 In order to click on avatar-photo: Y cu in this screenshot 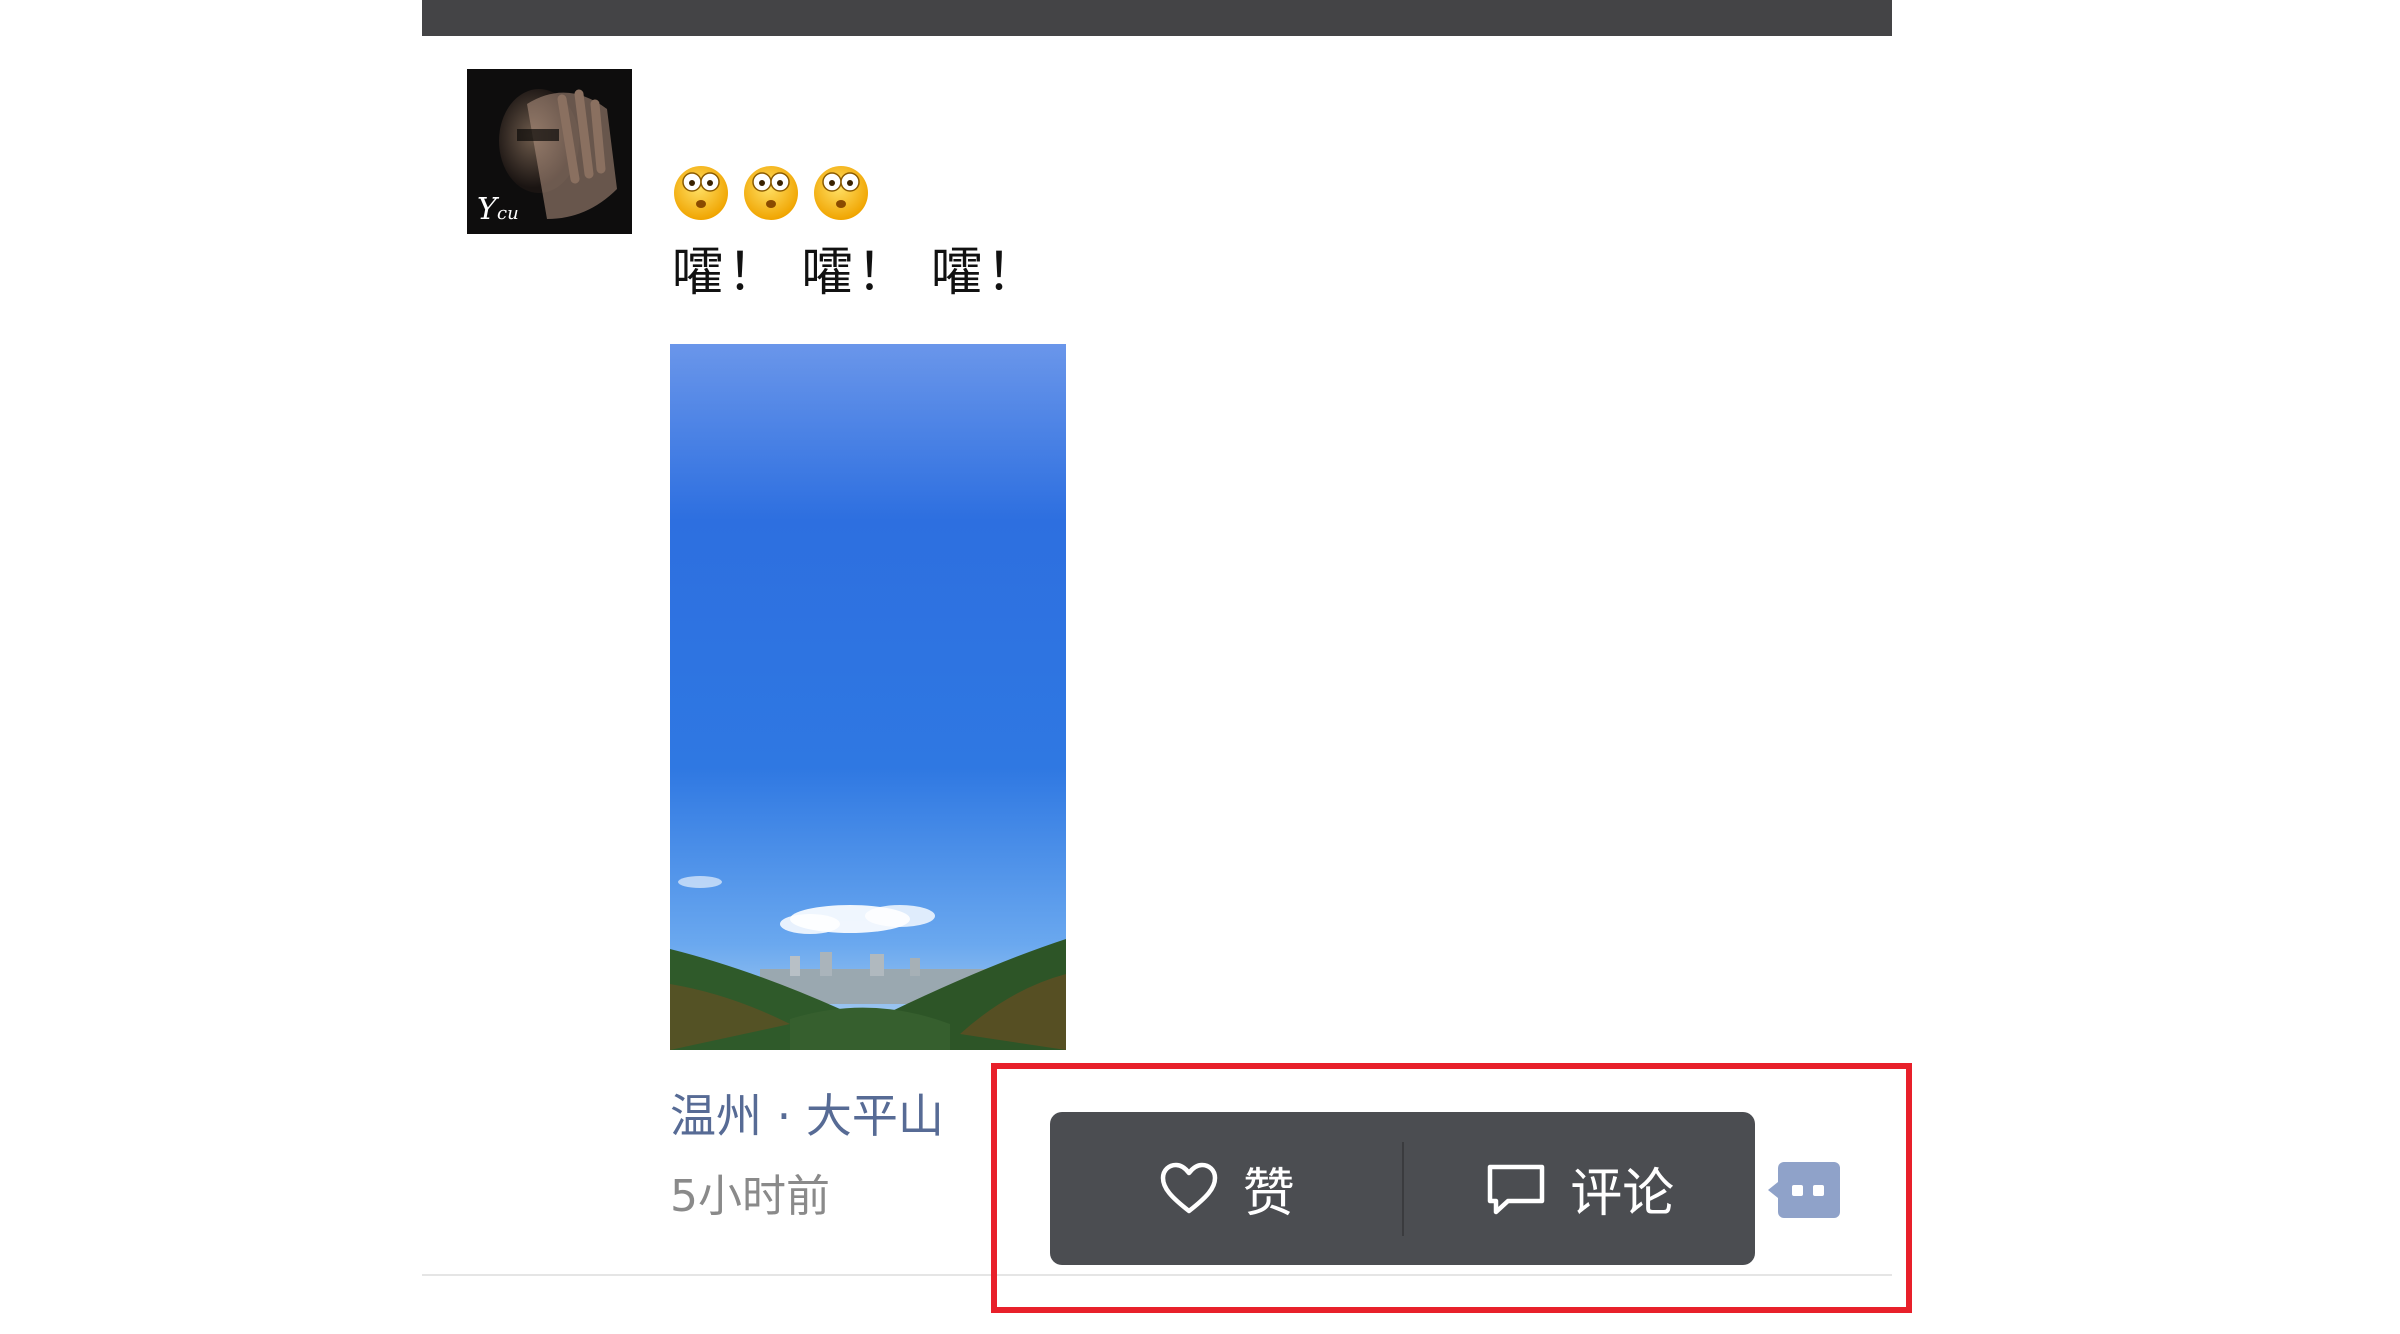, I will do `click(549, 151)`.